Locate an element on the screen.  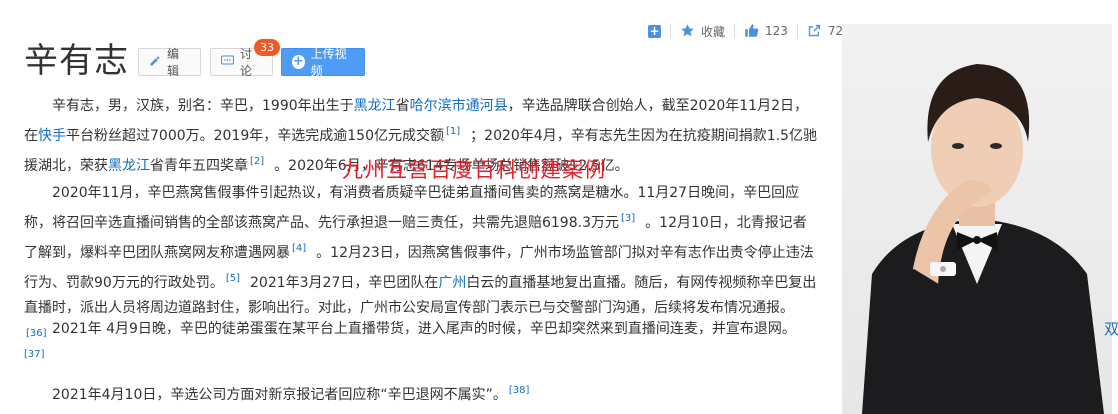
link-heilongjiang: 黑龙江 is located at coordinates (375, 106).